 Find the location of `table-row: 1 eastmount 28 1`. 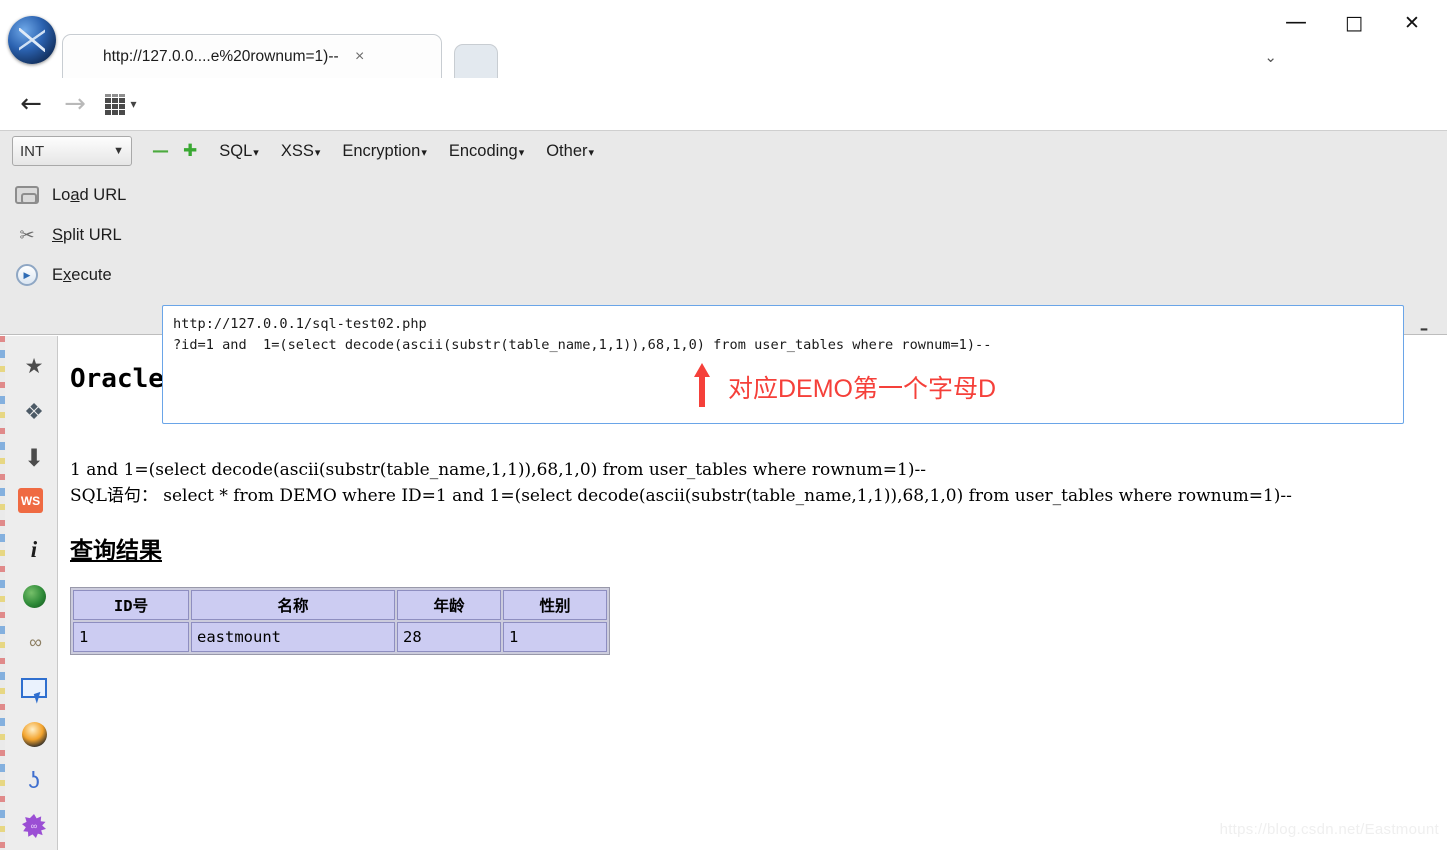

table-row: 1 eastmount 28 1 is located at coordinates (340, 637).